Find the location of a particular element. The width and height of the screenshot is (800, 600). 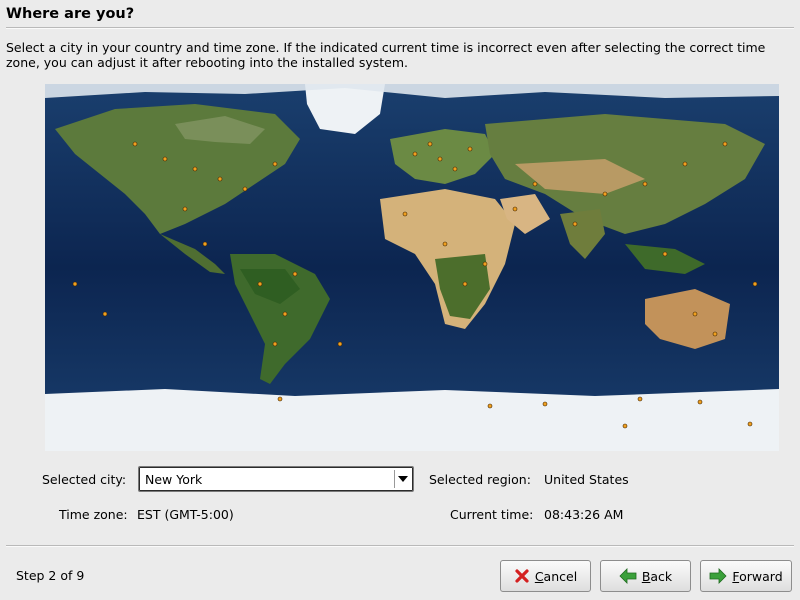

current-time-label: Current time: is located at coordinates (492, 514).